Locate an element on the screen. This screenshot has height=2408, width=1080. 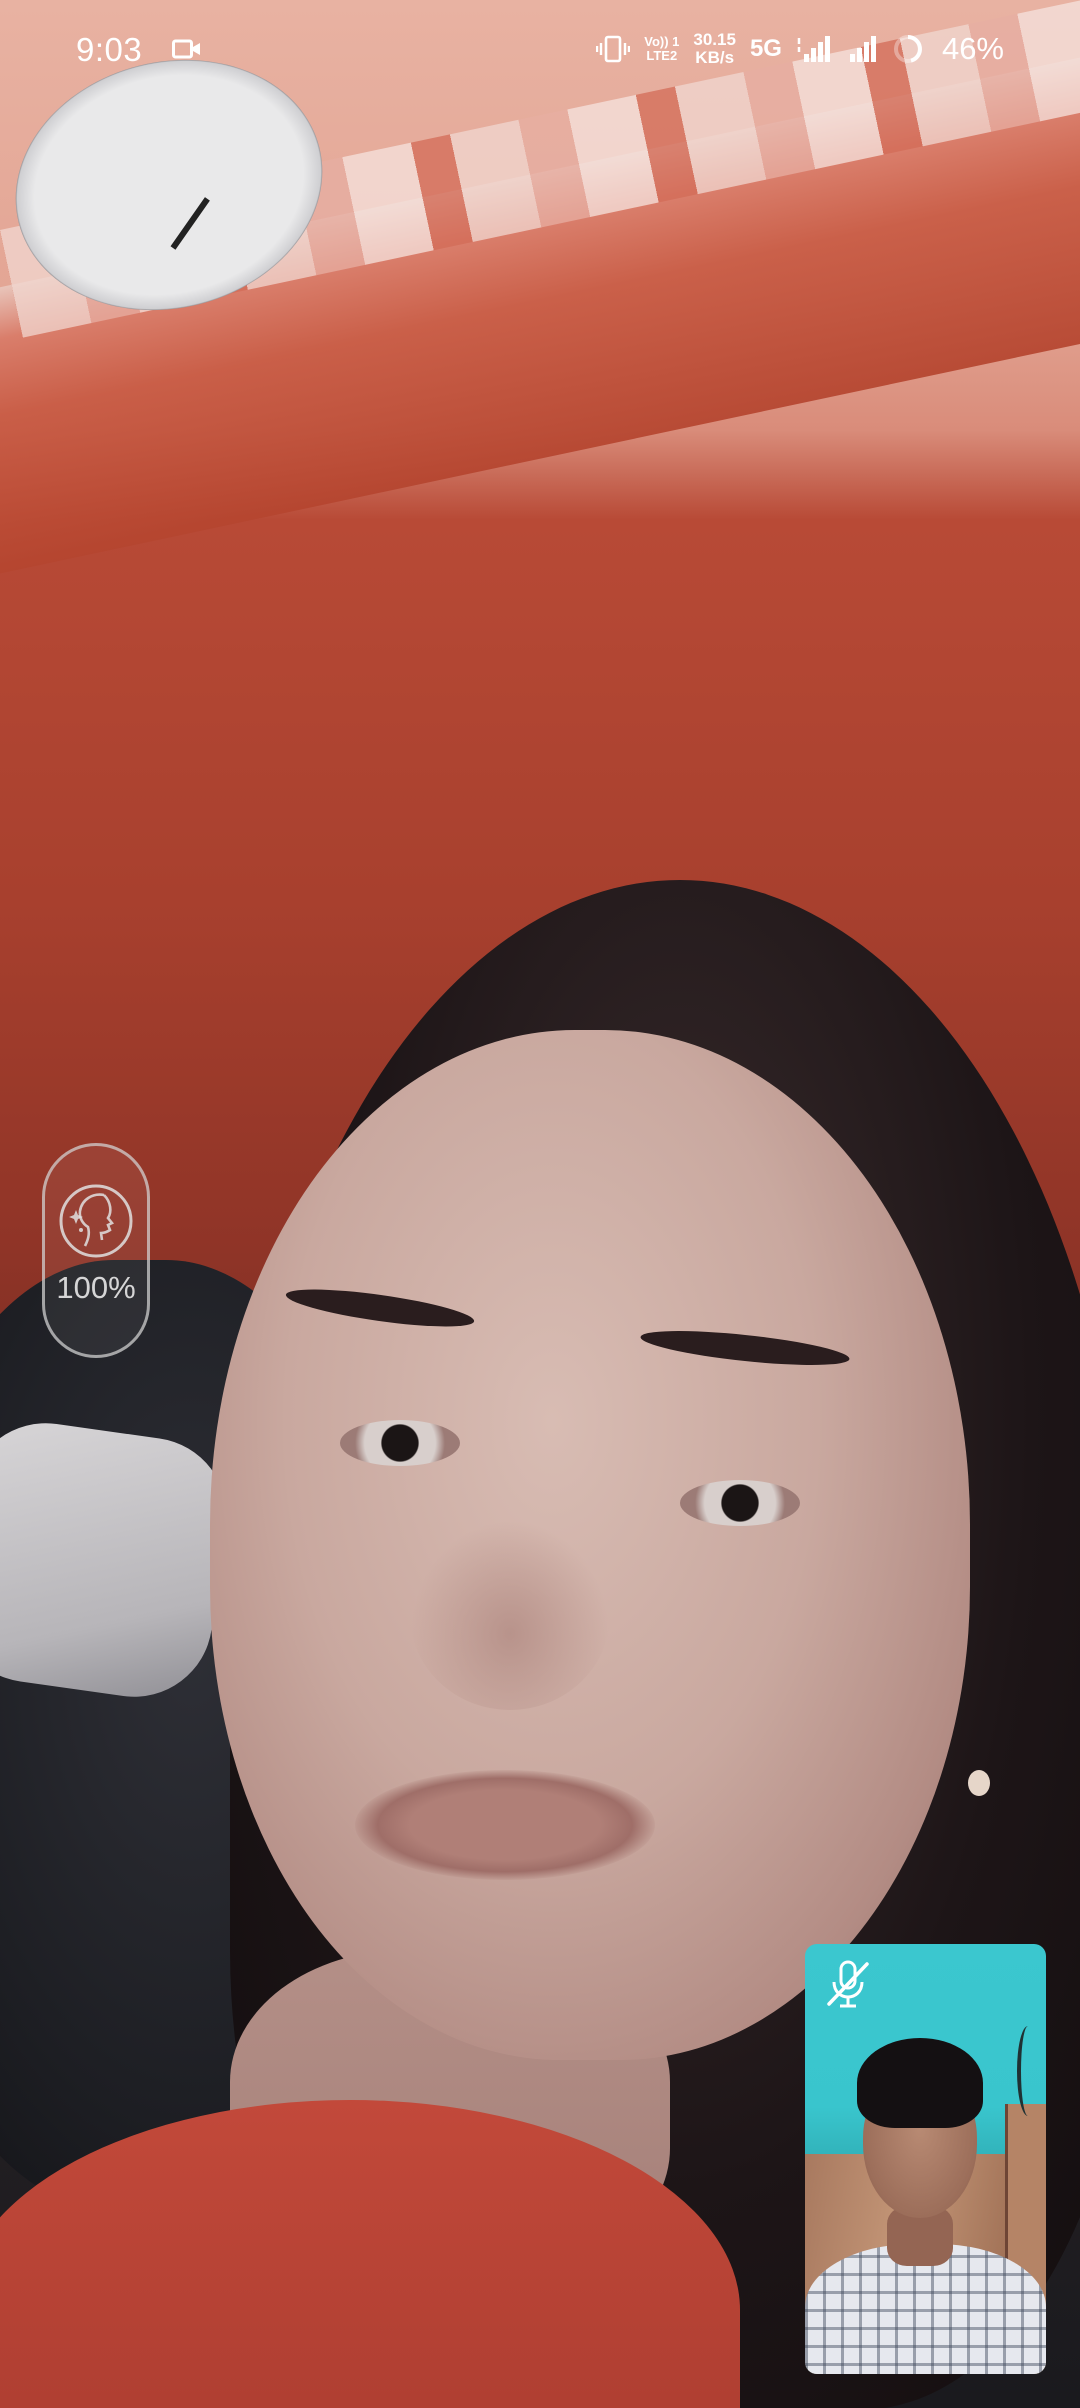
status-time: 9:03 is located at coordinates (109, 49).